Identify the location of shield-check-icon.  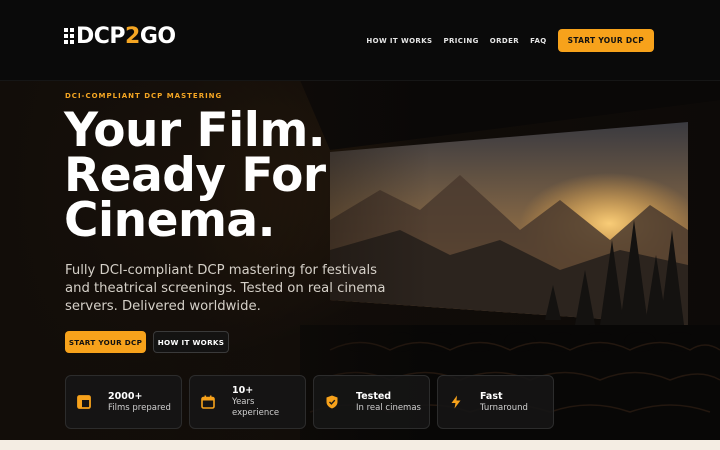
(332, 402).